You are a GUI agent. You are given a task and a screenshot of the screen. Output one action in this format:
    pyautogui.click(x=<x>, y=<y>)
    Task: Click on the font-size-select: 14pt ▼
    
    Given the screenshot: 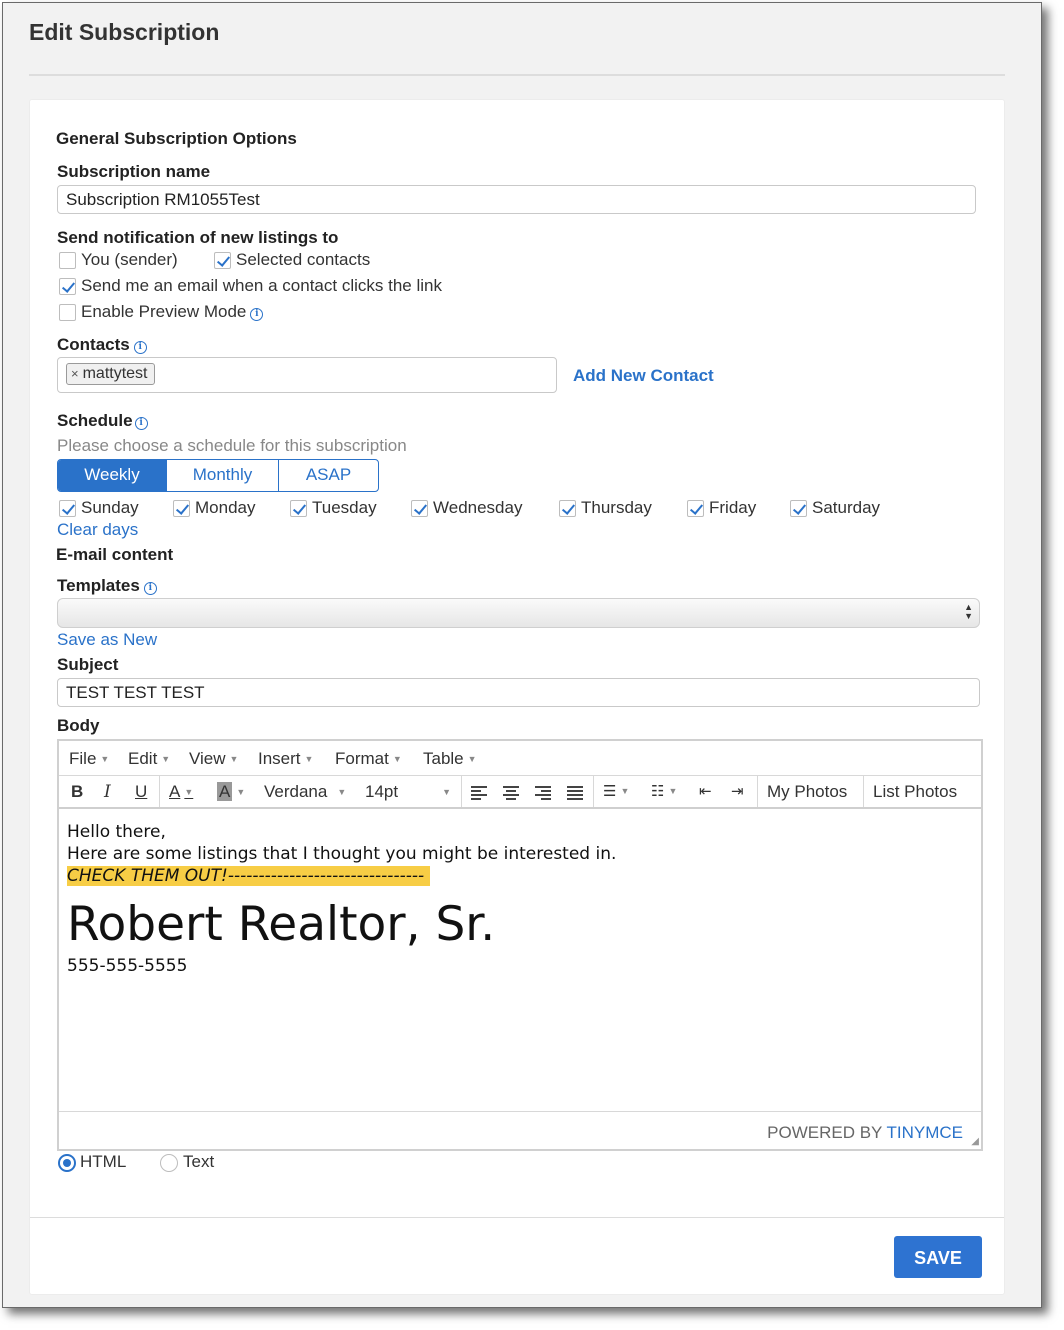 What is the action you would take?
    pyautogui.click(x=408, y=792)
    